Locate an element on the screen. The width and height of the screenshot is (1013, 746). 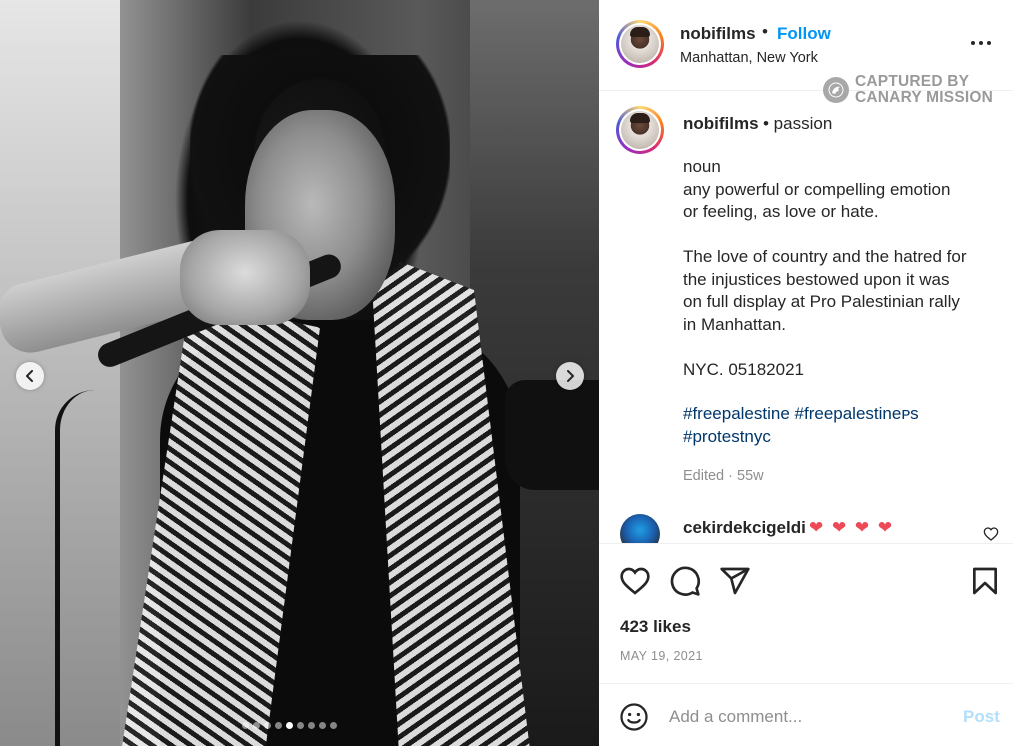
chevron-right-icon is located at coordinates (570, 376).